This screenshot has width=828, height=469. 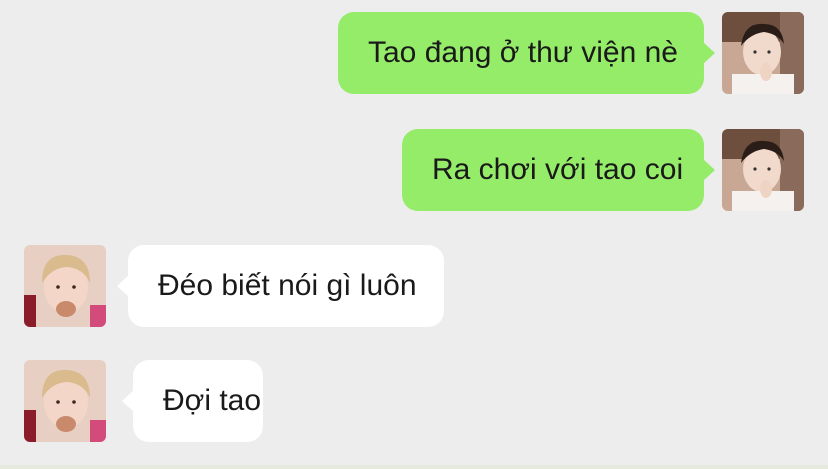 I want to click on message-bubble: Đợi tao, so click(x=192, y=401).